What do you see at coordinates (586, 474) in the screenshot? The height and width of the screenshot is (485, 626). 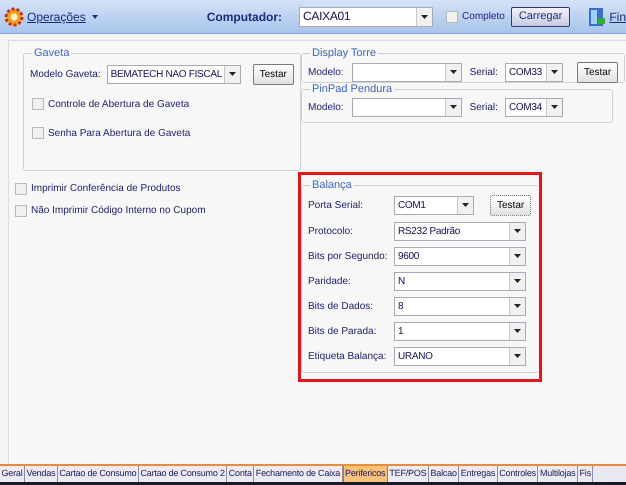 I see `tab: Fis` at bounding box center [586, 474].